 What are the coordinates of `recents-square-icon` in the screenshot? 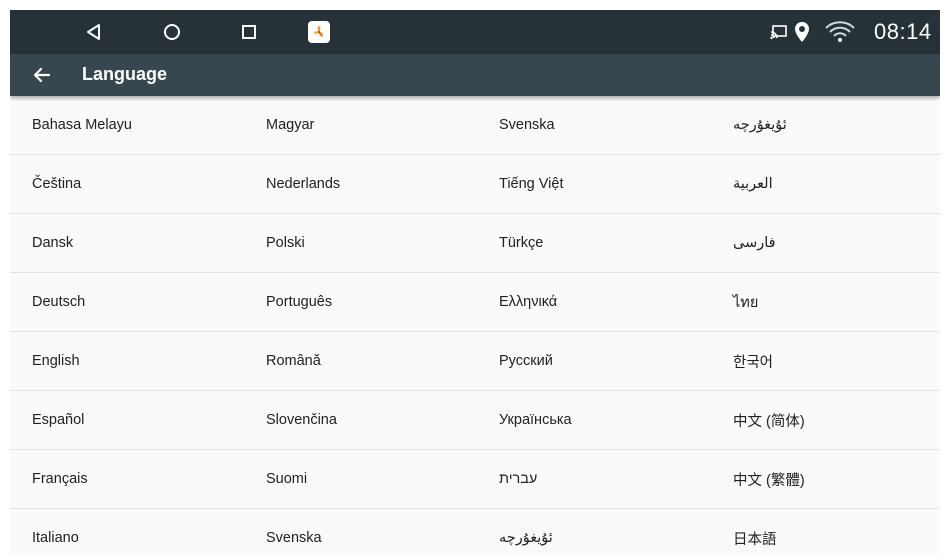 It's located at (249, 32).